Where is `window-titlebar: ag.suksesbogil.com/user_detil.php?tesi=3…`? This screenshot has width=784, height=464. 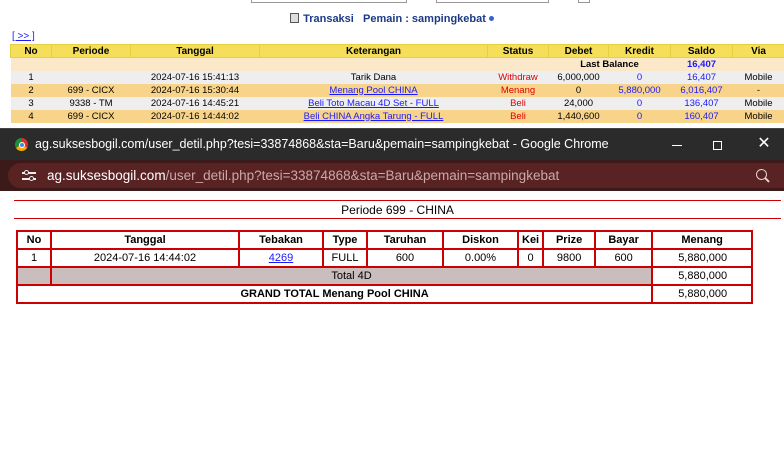 window-titlebar: ag.suksesbogil.com/user_detil.php?tesi=3… is located at coordinates (392, 144).